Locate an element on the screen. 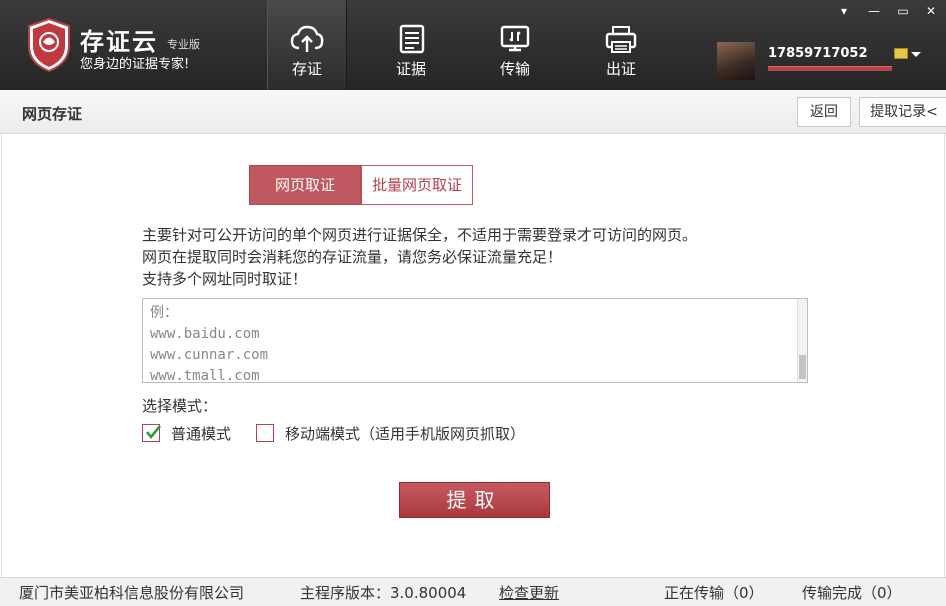  page-toolbar: 网页存证 返回 提取记录< is located at coordinates (473, 112).